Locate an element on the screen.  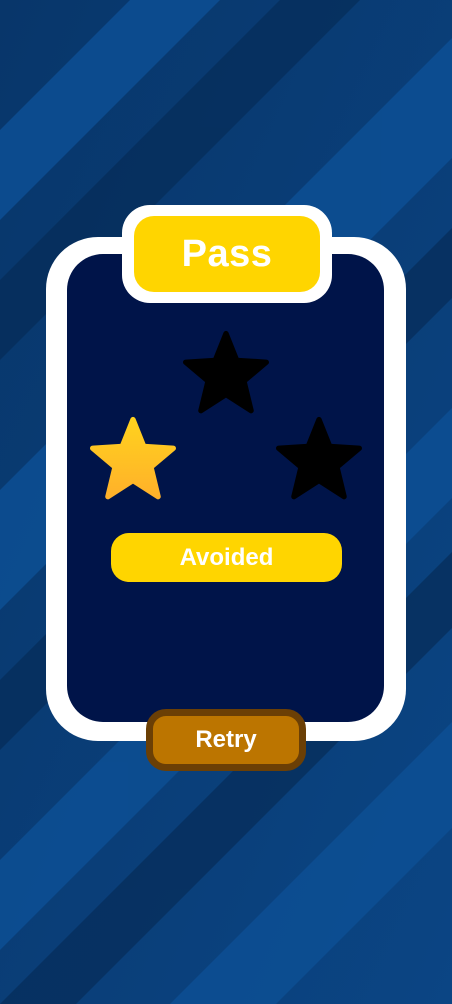
result-title: Pass is located at coordinates (227, 253).